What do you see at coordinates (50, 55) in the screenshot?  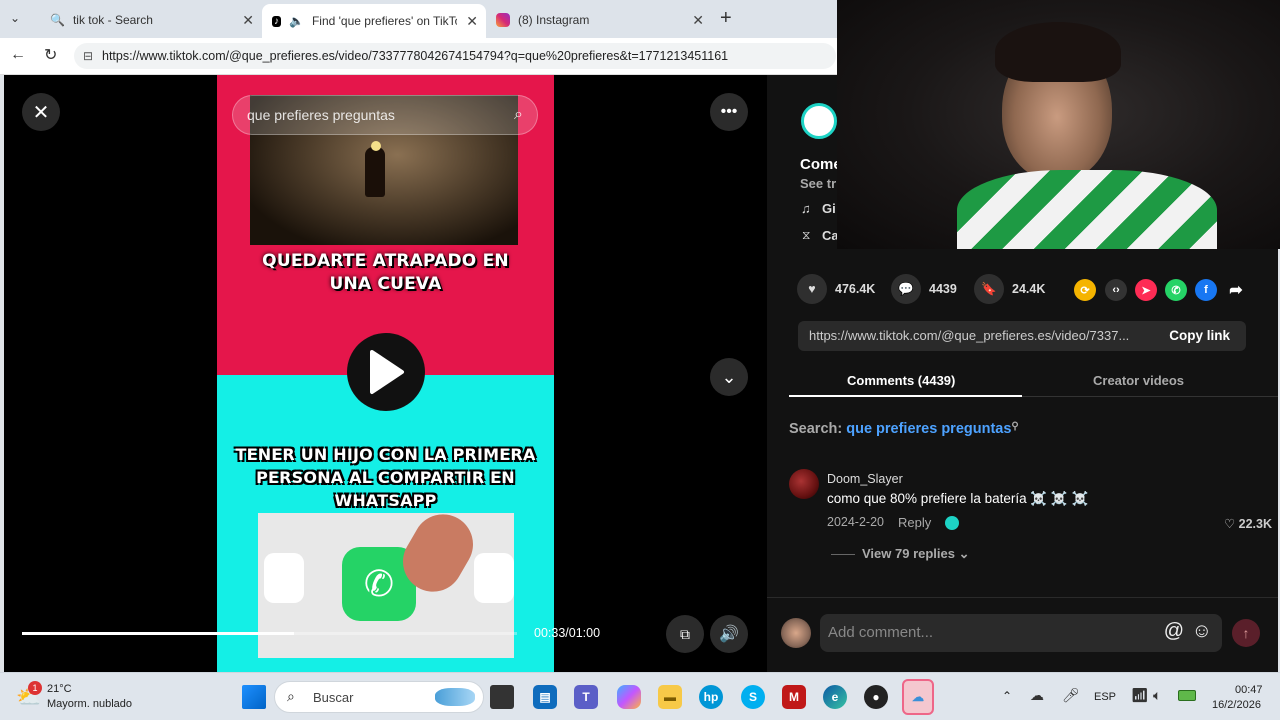 I see `reload-icon: ↻` at bounding box center [50, 55].